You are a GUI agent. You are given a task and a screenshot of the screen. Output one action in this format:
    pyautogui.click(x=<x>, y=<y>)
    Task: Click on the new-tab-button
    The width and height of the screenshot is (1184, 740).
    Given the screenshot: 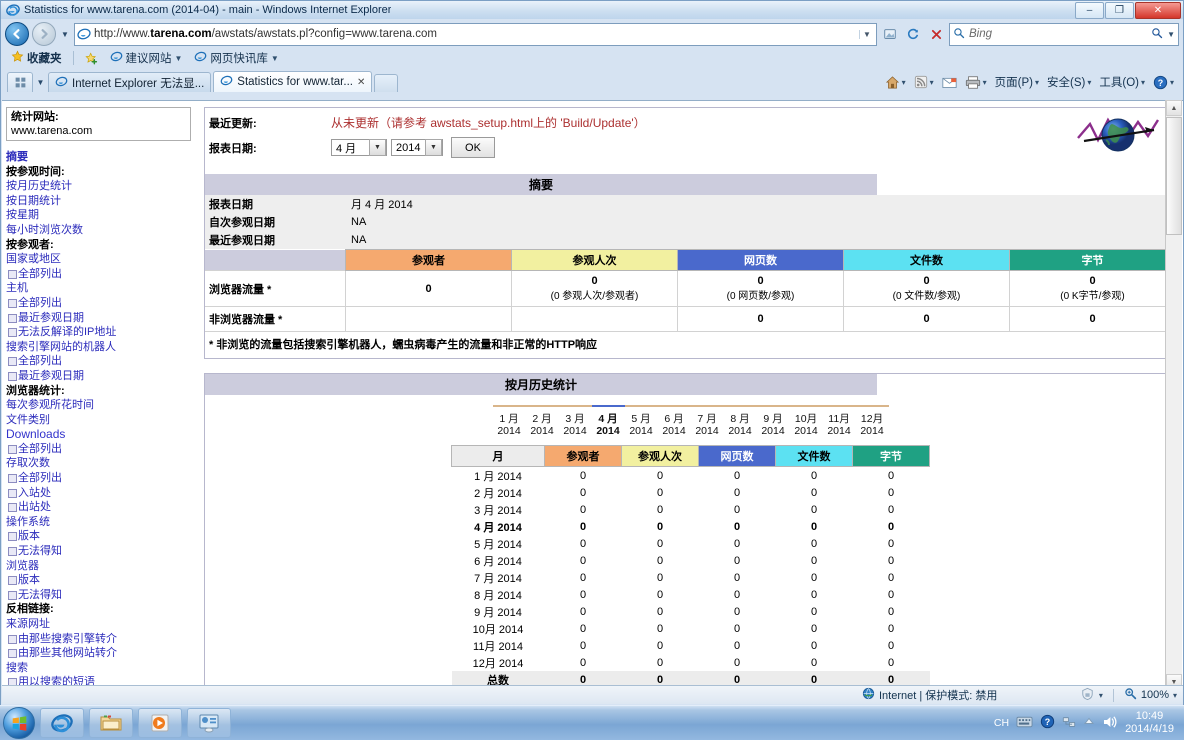 What is the action you would take?
    pyautogui.click(x=386, y=83)
    